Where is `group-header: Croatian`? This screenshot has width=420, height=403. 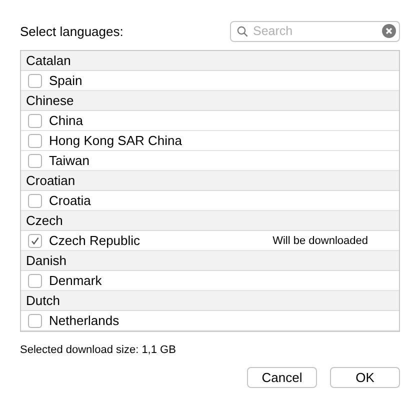
group-header: Croatian is located at coordinates (210, 181).